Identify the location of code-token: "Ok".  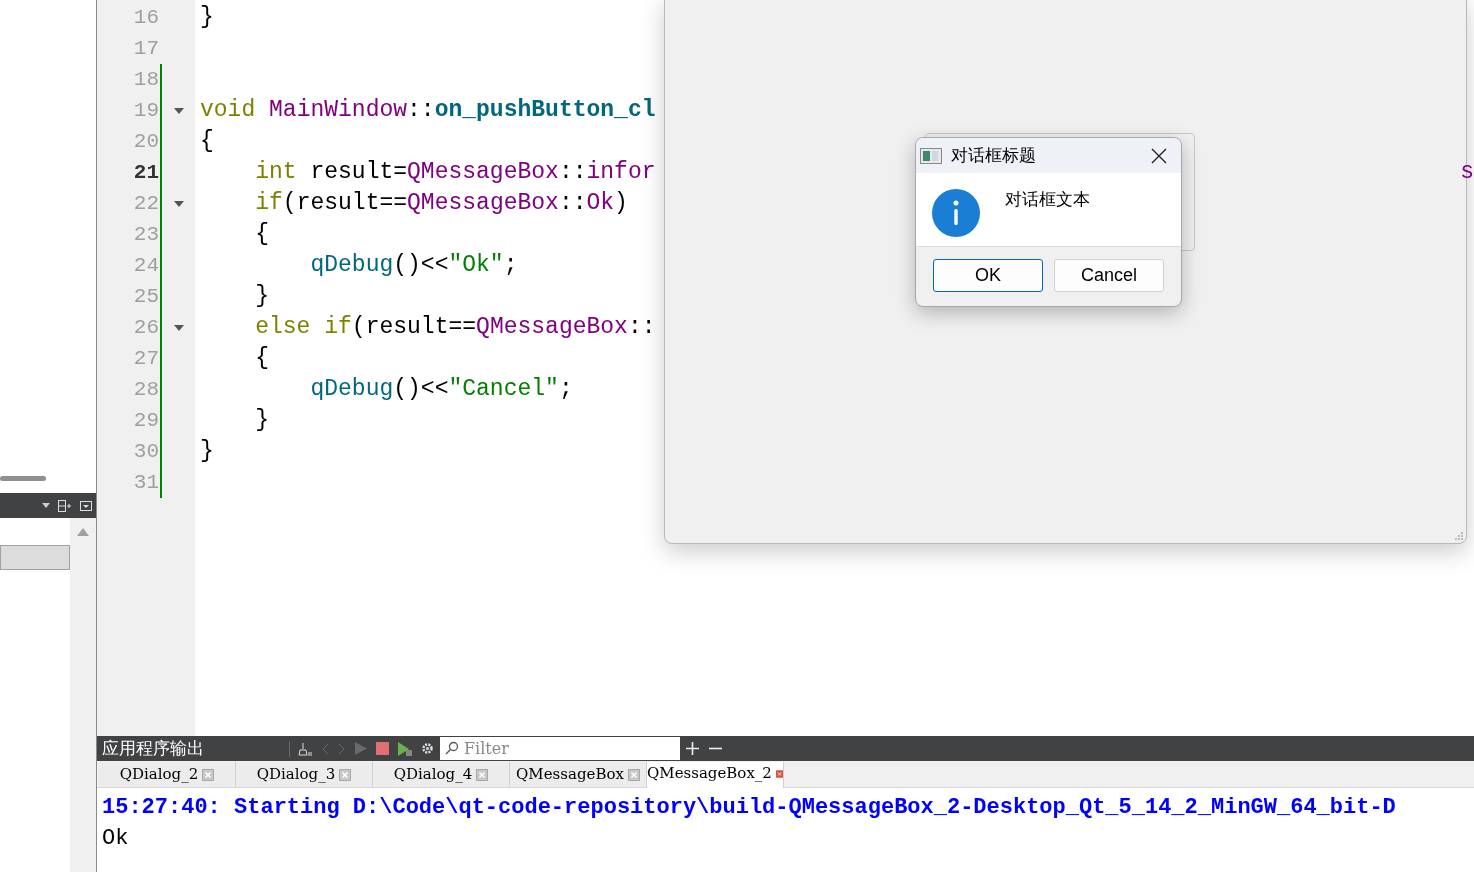
(476, 265).